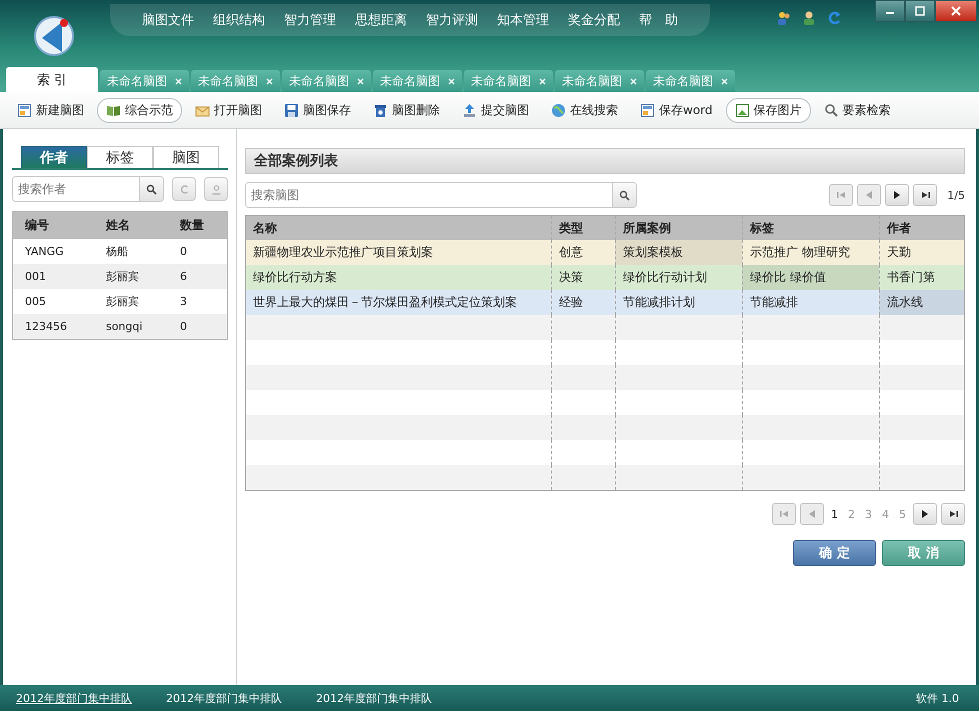 This screenshot has width=979, height=711. Describe the element at coordinates (921, 302) in the screenshot. I see `table-cell: 流水线` at that location.